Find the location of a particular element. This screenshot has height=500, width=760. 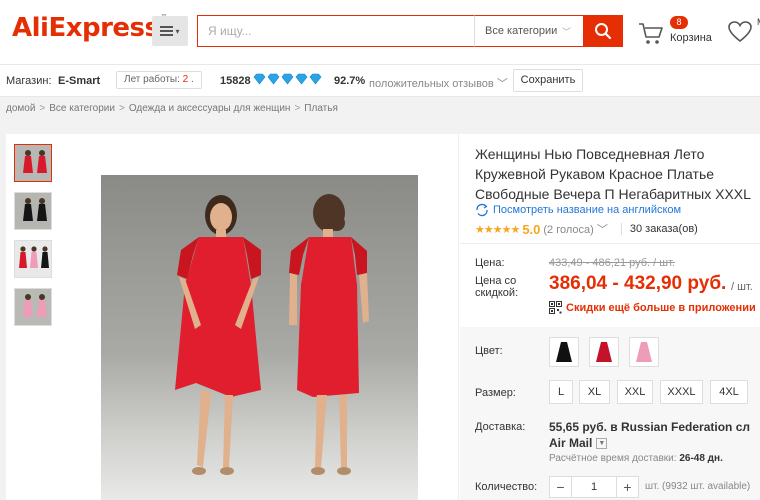

quantity-increase-button: + is located at coordinates (627, 487).